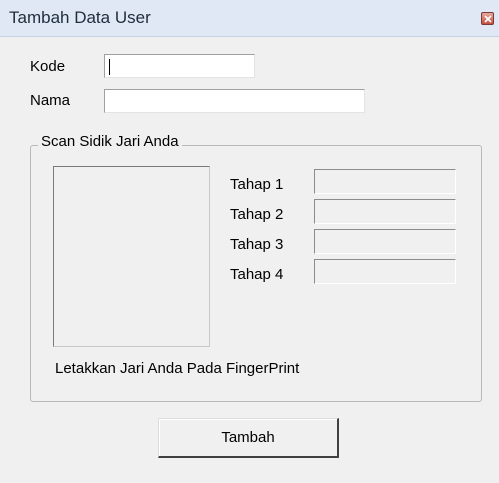 This screenshot has height=483, width=499. I want to click on stage-4-label: Tahap 4, so click(257, 274).